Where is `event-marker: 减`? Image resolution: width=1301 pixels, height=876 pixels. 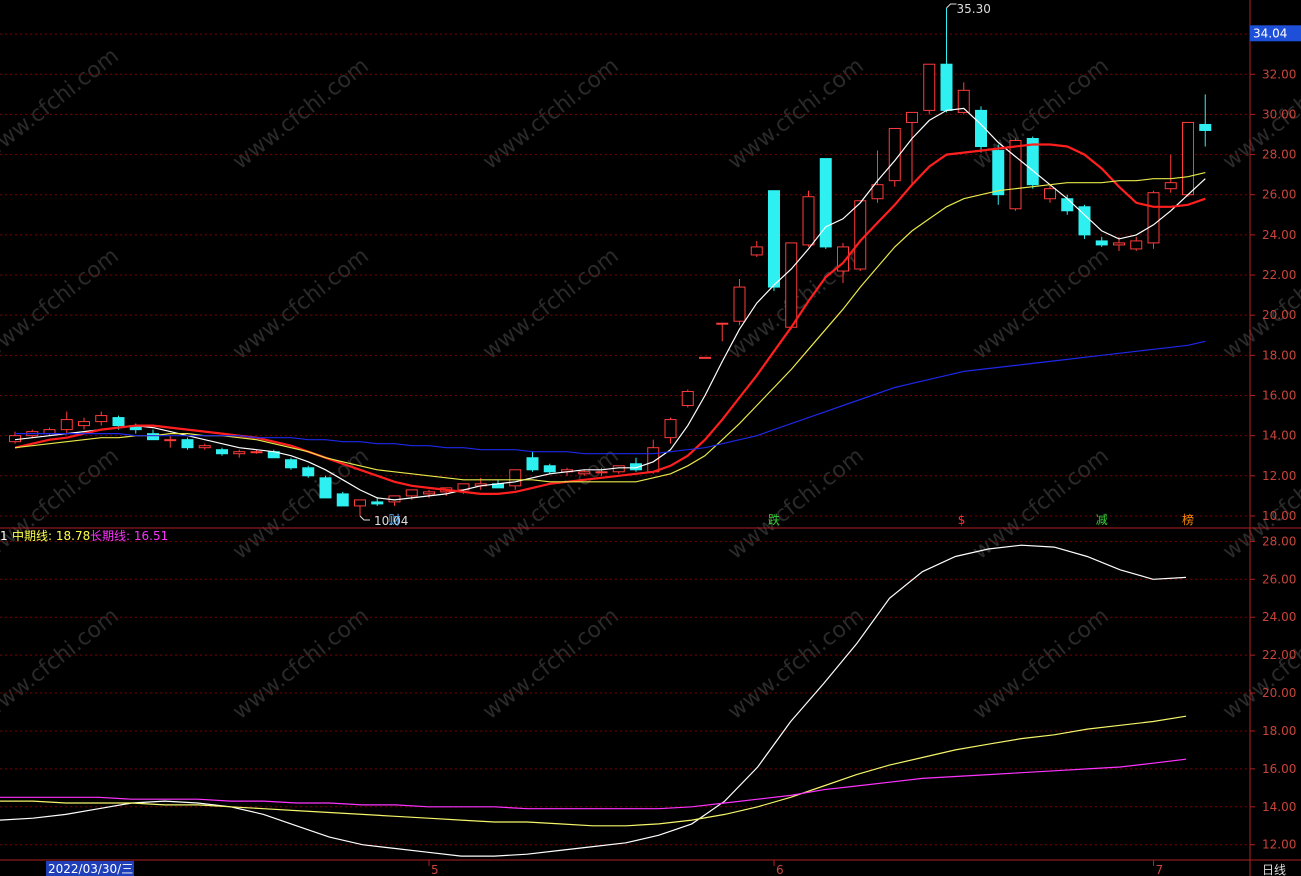 event-marker: 减 is located at coordinates (1102, 520).